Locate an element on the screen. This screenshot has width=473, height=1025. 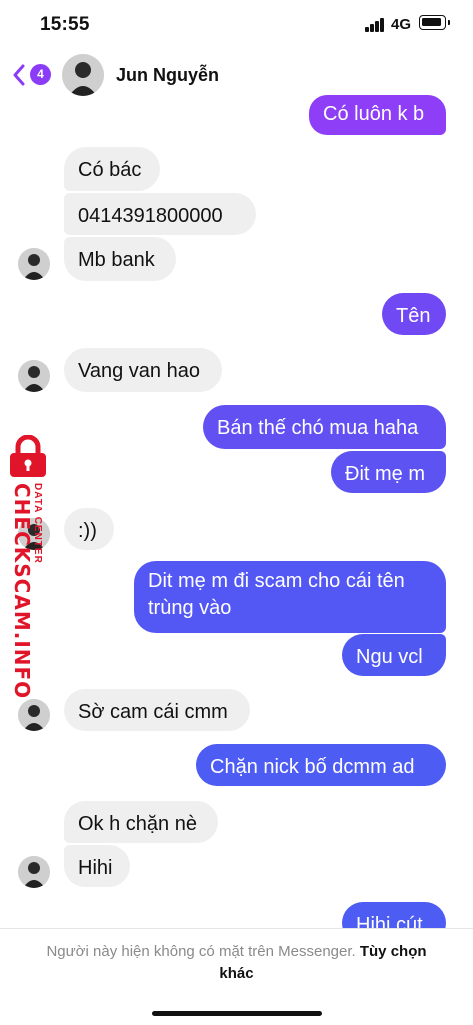
status-time: 15:55 is located at coordinates (65, 24).